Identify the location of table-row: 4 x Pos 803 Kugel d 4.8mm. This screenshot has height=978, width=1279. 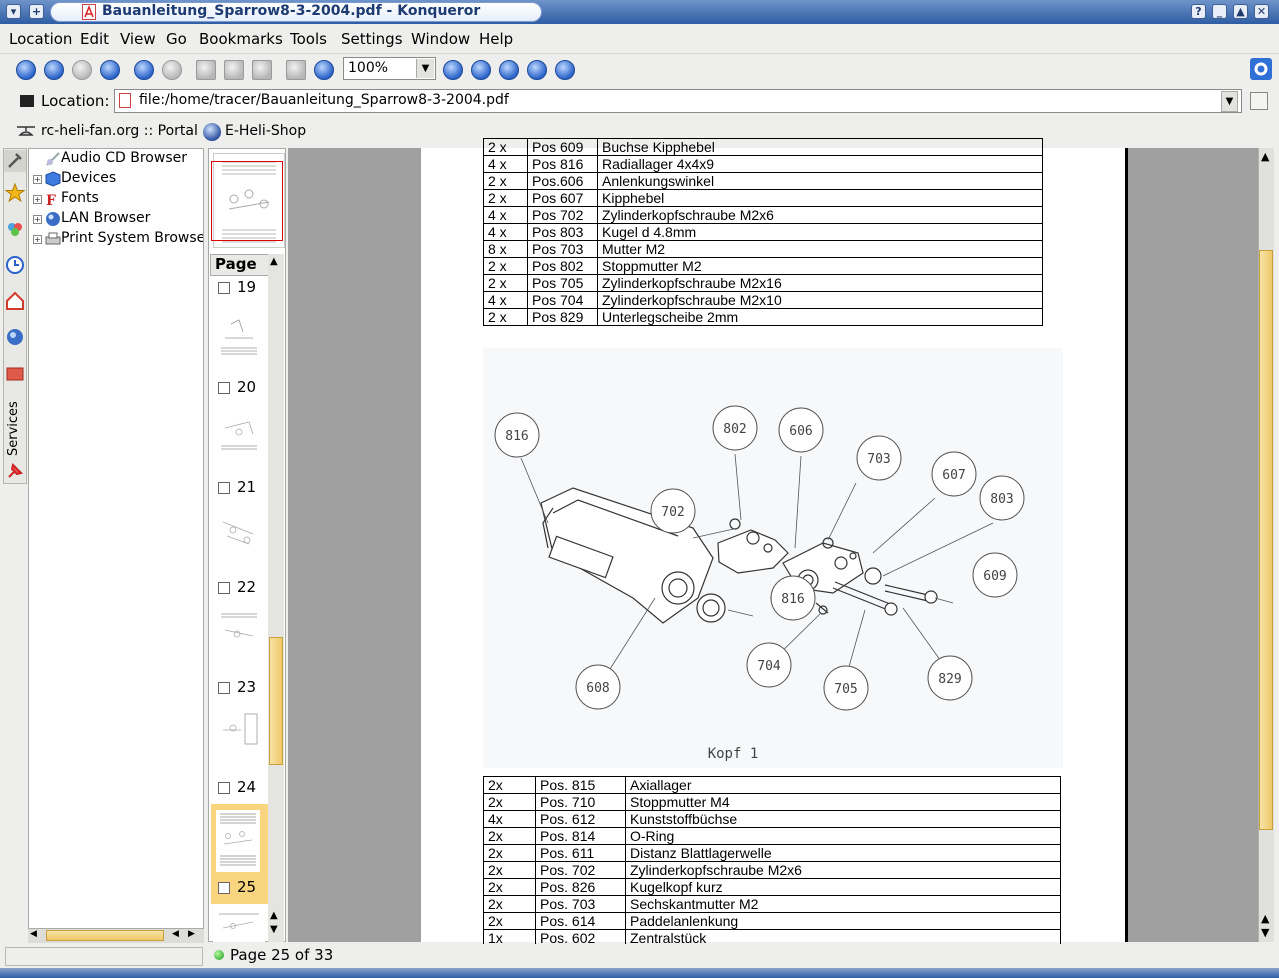
(763, 232).